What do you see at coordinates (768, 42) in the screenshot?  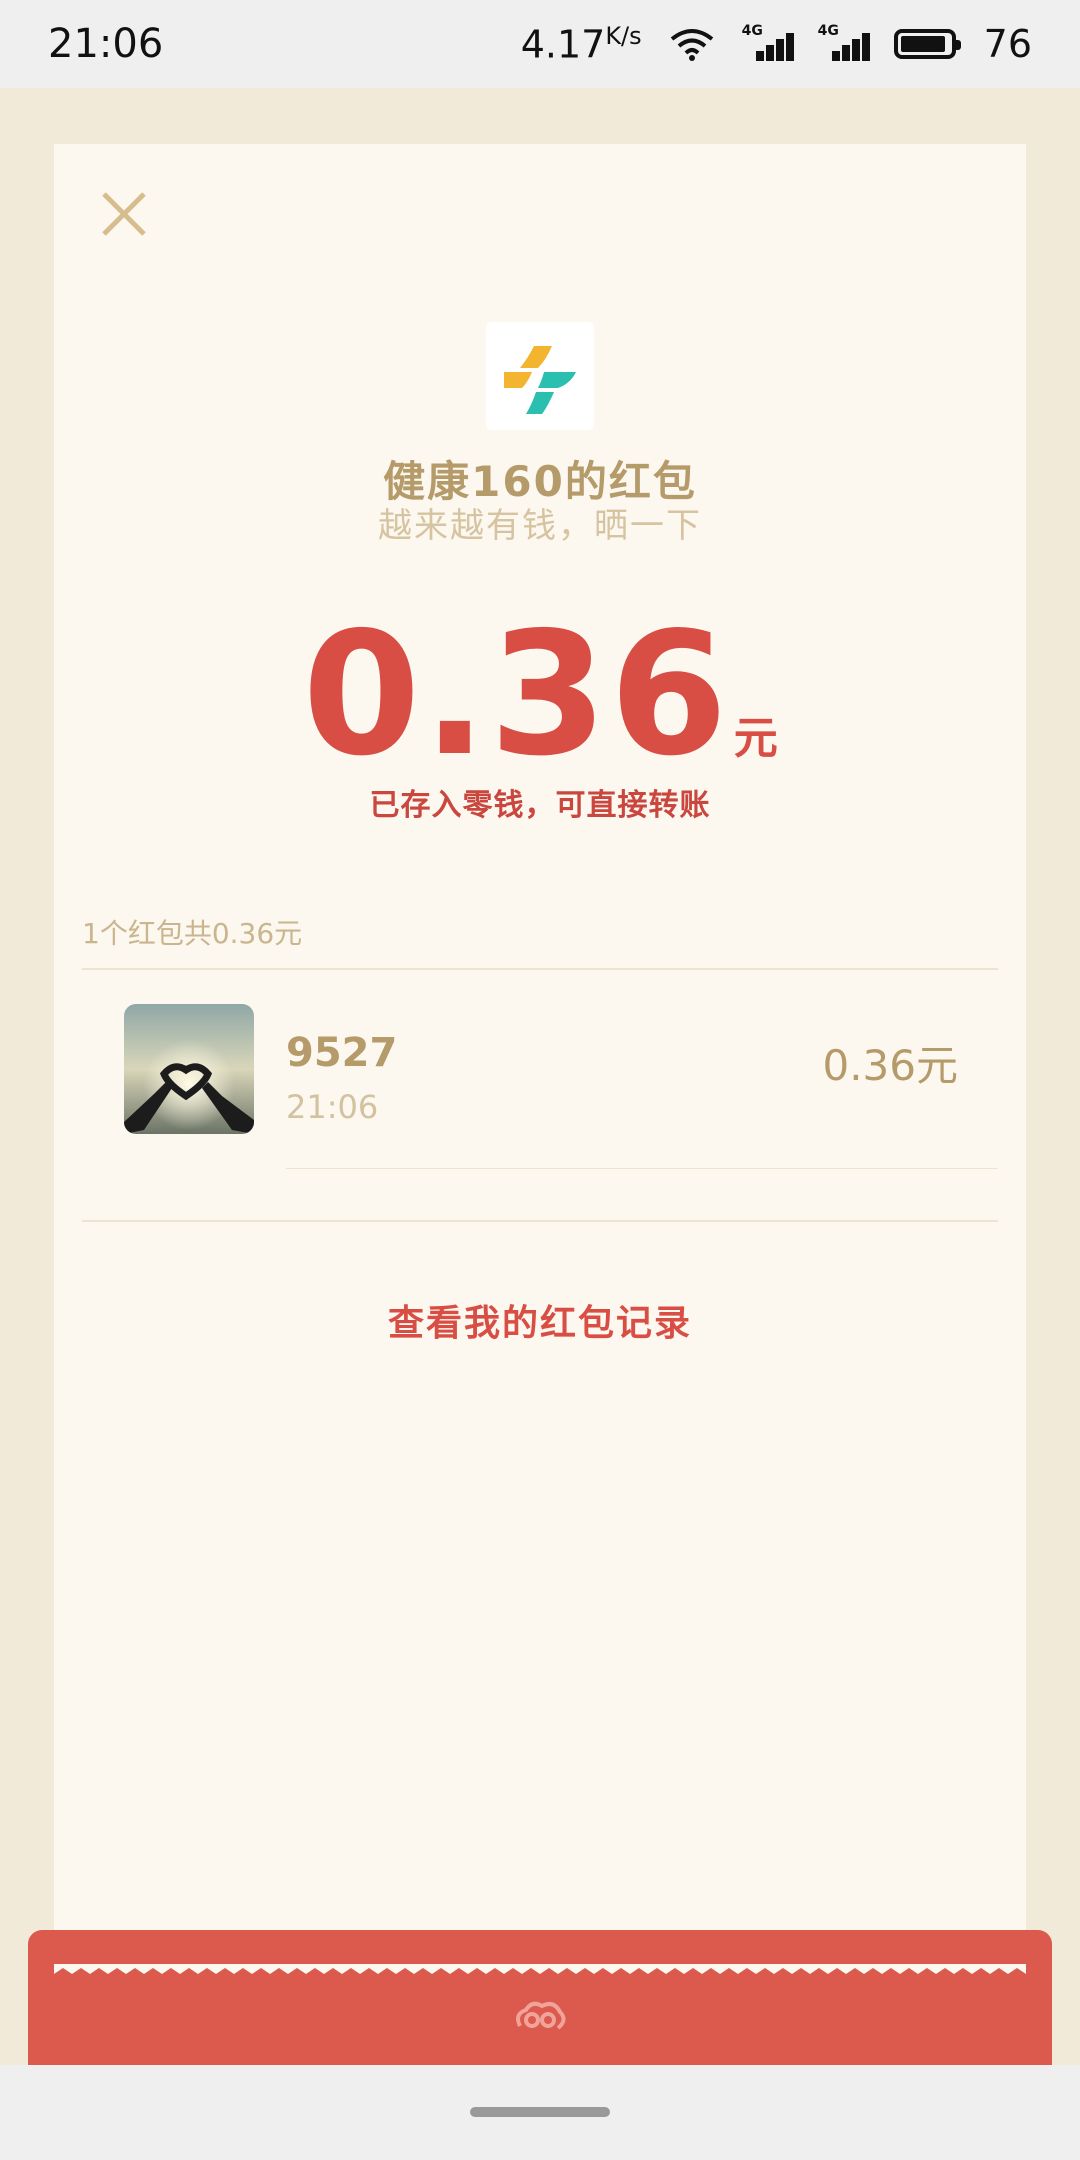 I see `cell-signal-icon-1: 4G` at bounding box center [768, 42].